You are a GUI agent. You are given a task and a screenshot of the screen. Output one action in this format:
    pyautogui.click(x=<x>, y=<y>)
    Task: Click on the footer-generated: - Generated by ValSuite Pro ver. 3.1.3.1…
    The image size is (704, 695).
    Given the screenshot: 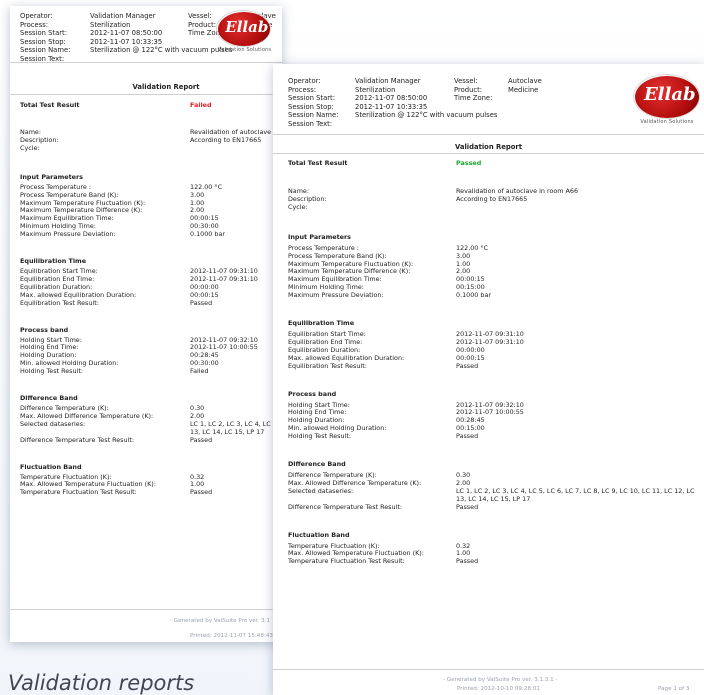 What is the action you would take?
    pyautogui.click(x=500, y=680)
    